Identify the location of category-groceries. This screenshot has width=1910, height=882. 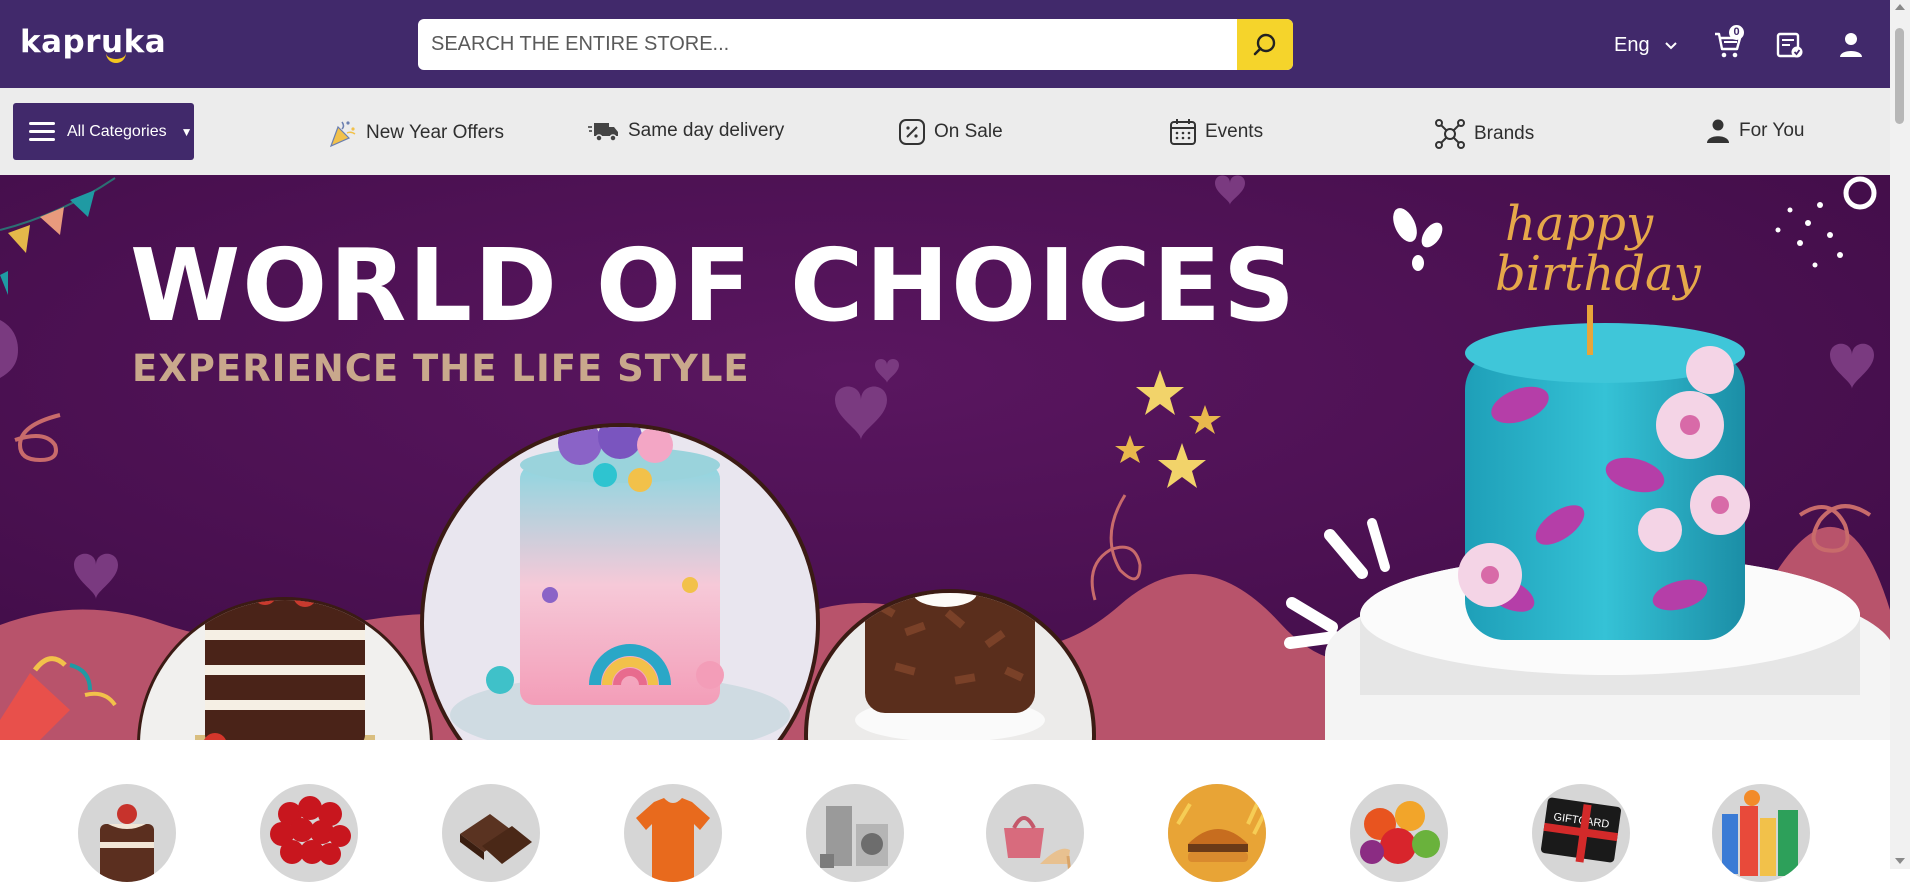
(1761, 833).